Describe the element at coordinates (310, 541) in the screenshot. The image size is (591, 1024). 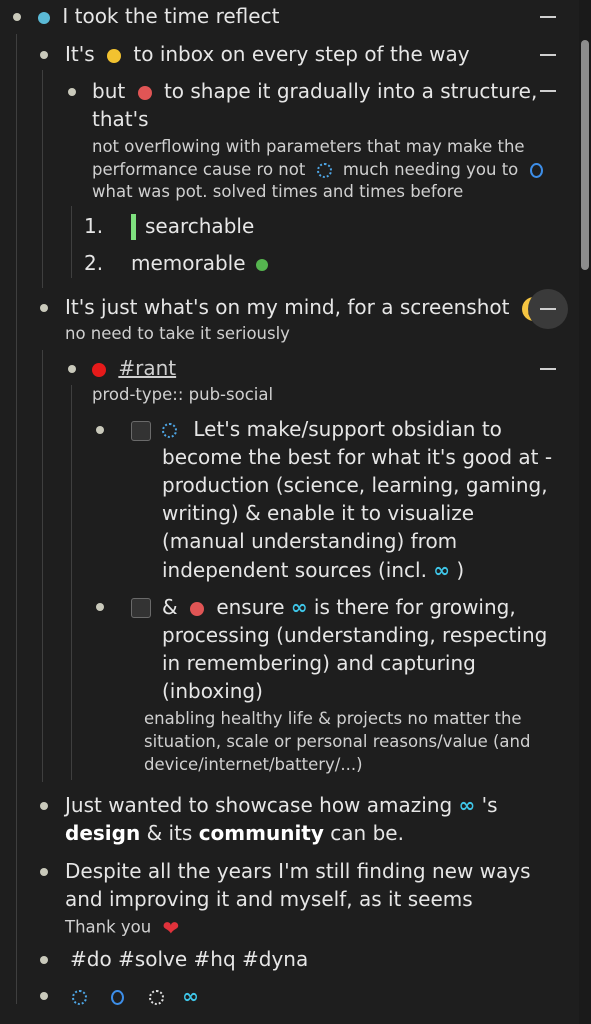
I see `task-1-text: (manual understanding) from` at that location.